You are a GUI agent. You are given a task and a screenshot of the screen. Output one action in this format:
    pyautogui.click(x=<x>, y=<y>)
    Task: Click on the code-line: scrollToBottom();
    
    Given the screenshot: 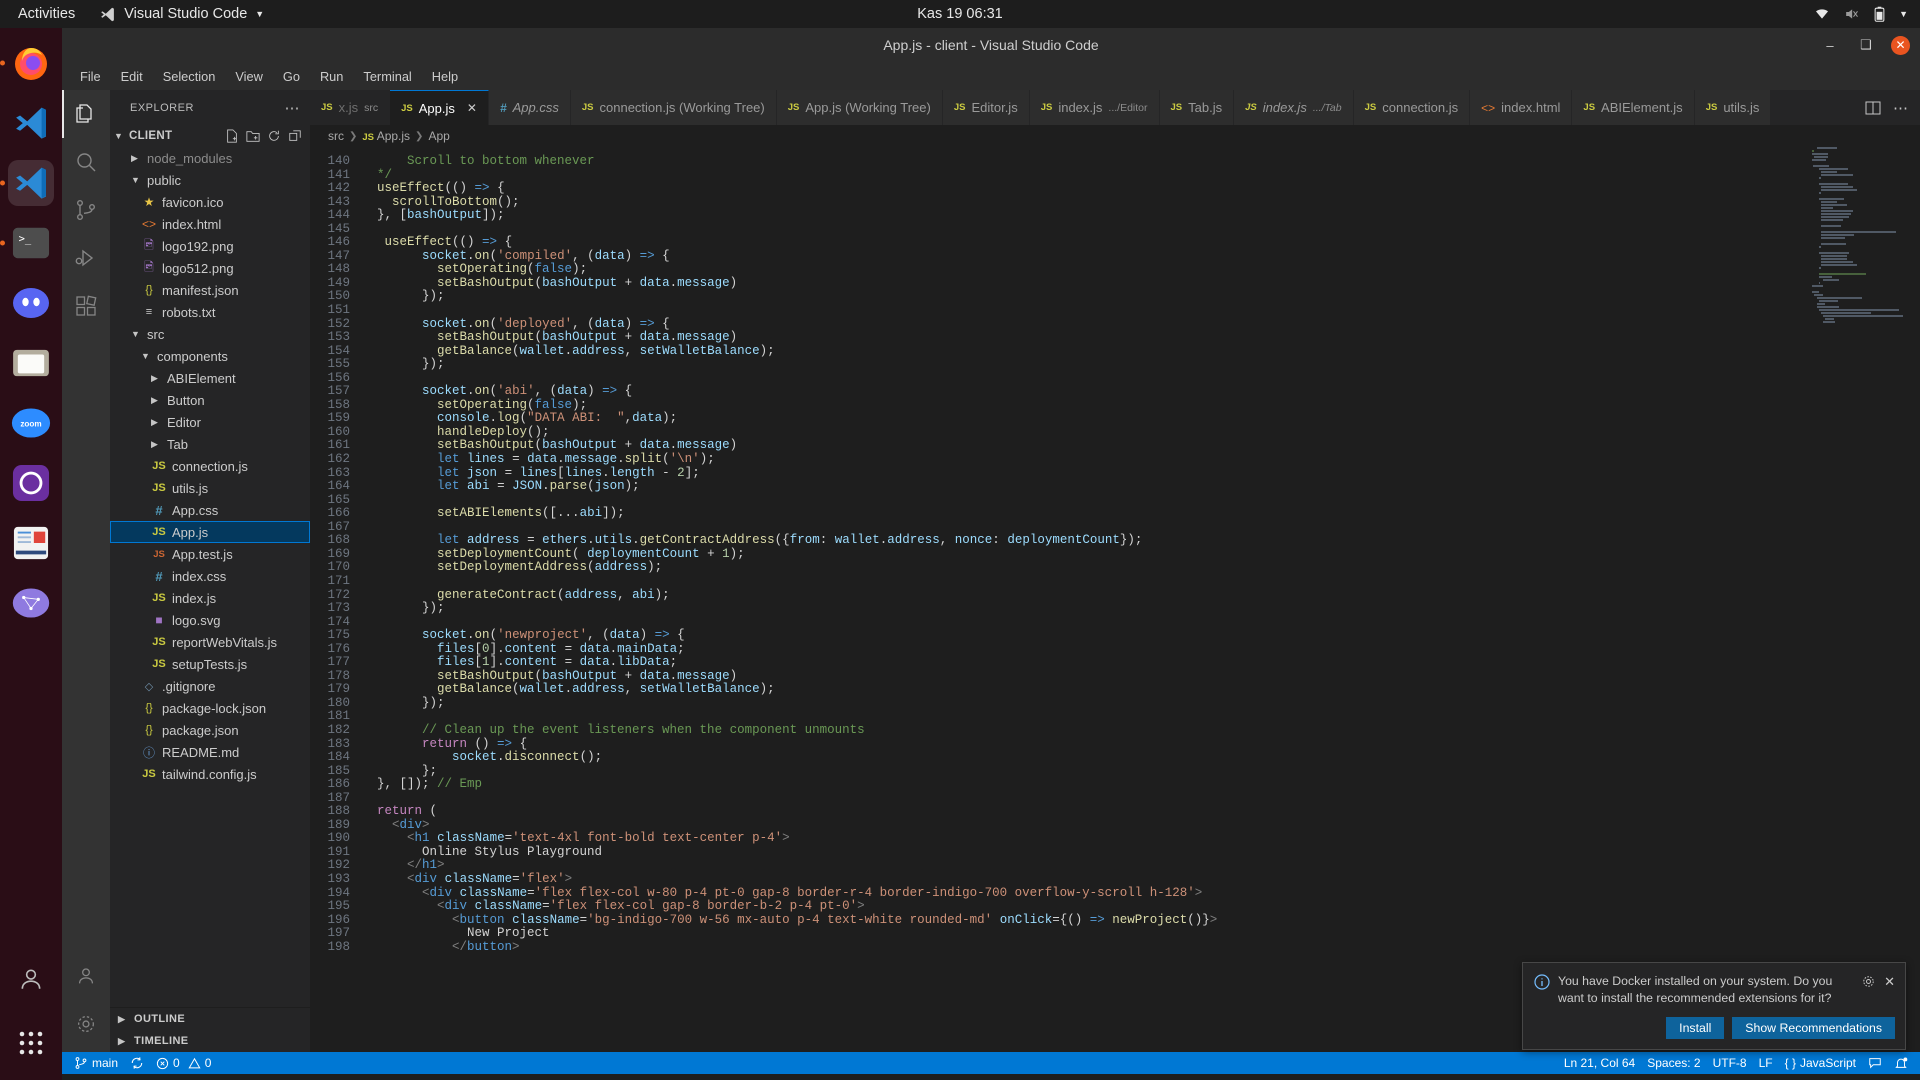 What is the action you would take?
    pyautogui.click(x=1141, y=202)
    